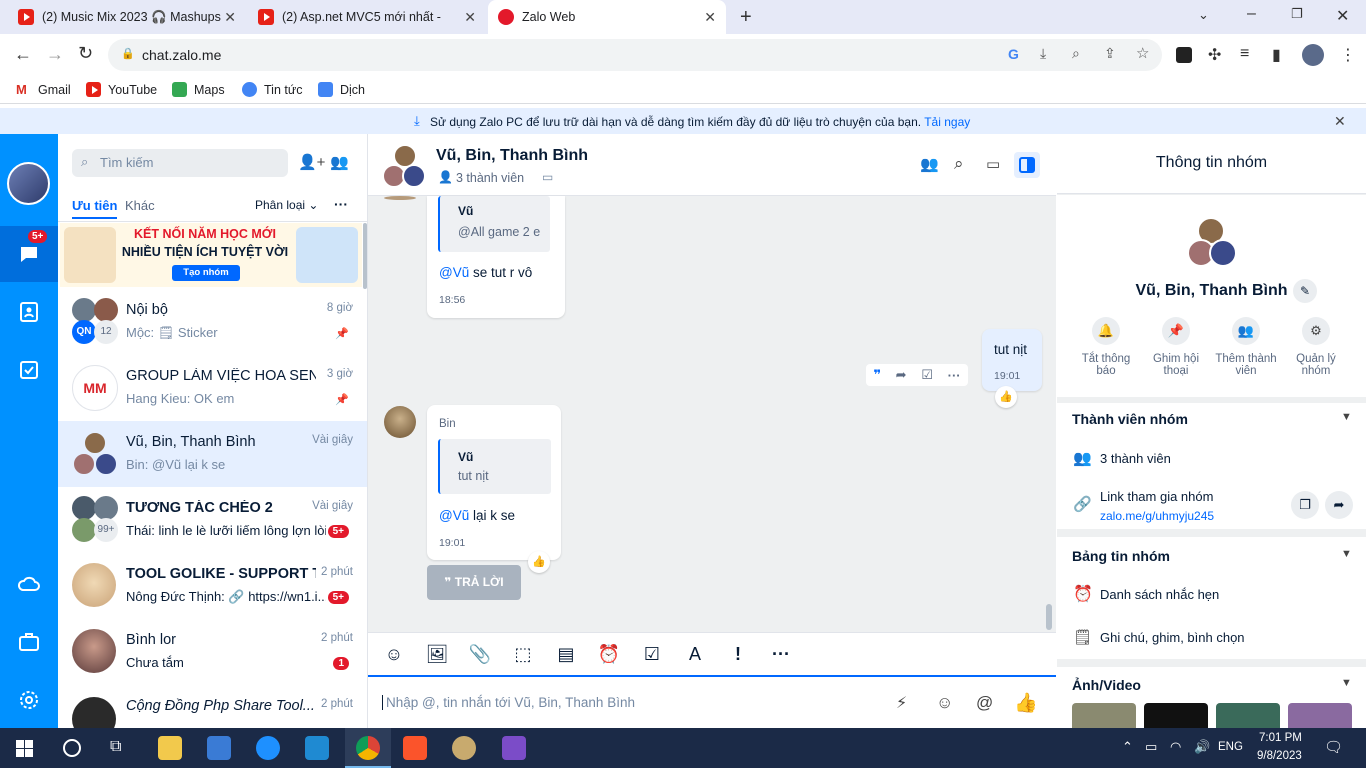  I want to click on chrome-taskbar-button, so click(368, 748).